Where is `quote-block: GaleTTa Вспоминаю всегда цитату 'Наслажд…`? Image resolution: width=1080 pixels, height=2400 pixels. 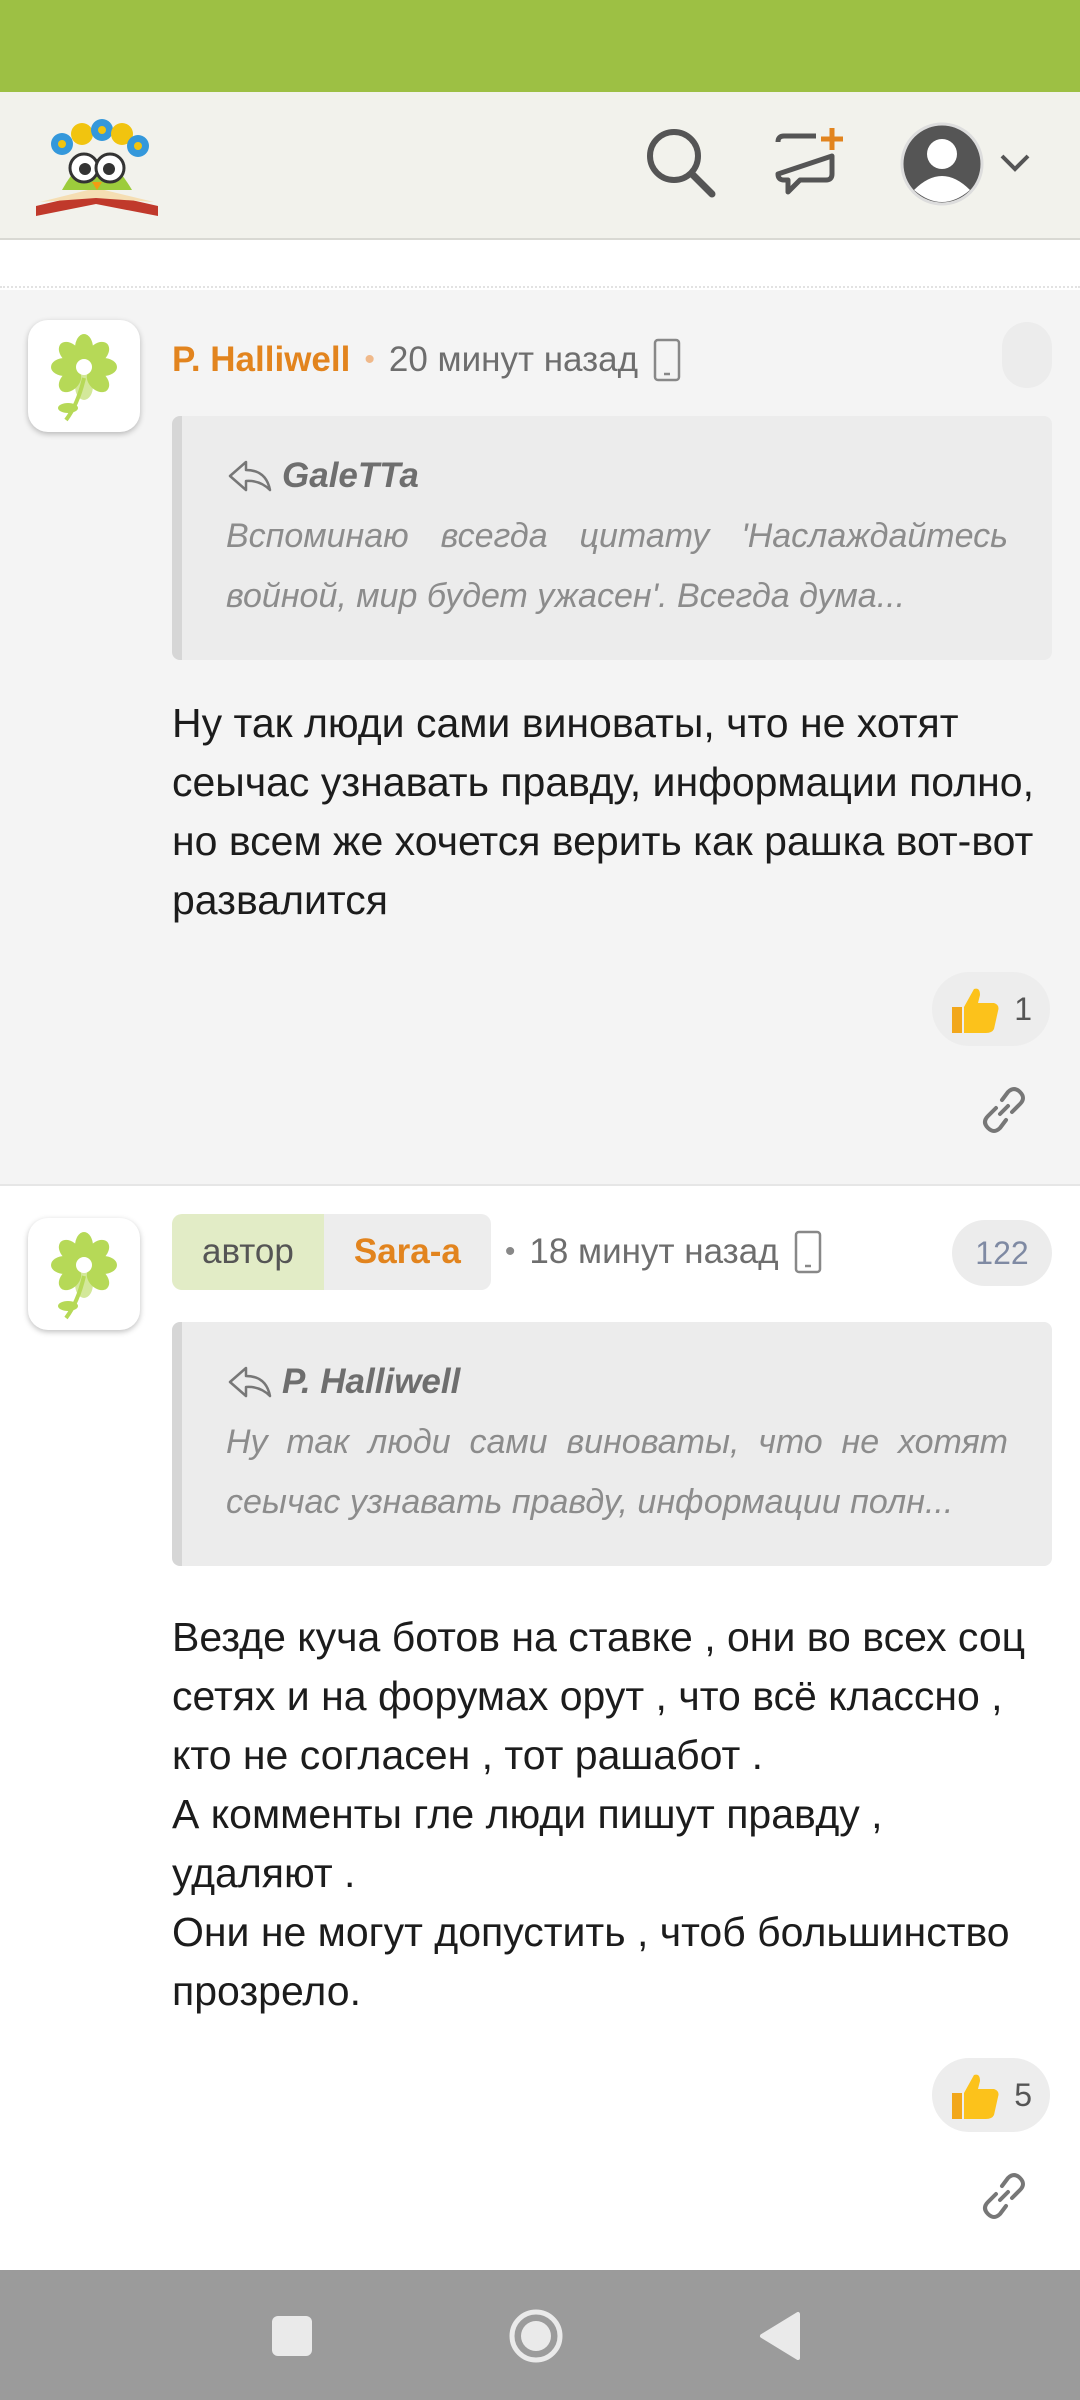 quote-block: GaleTTa Вспоминаю всегда цитату 'Наслажд… is located at coordinates (612, 538).